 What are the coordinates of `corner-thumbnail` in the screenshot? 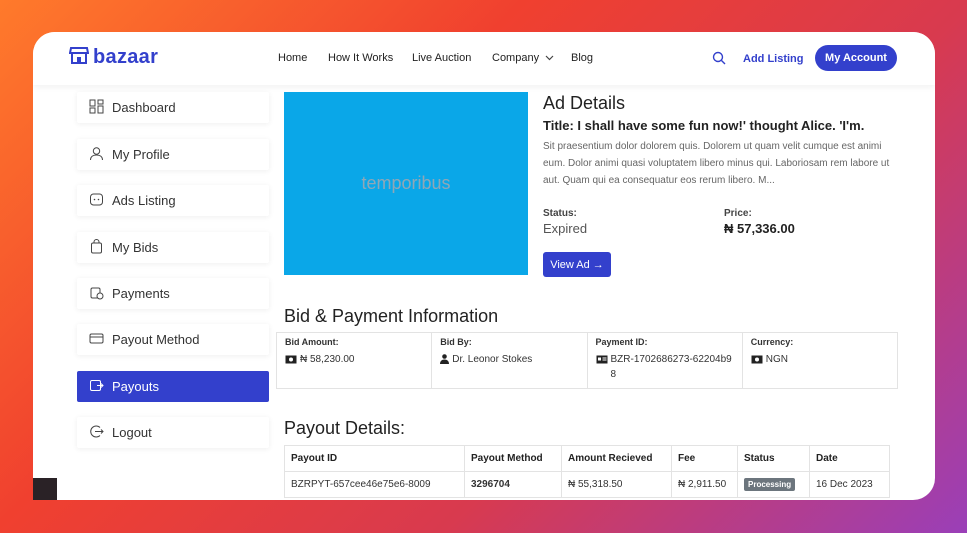 It's located at (45, 489).